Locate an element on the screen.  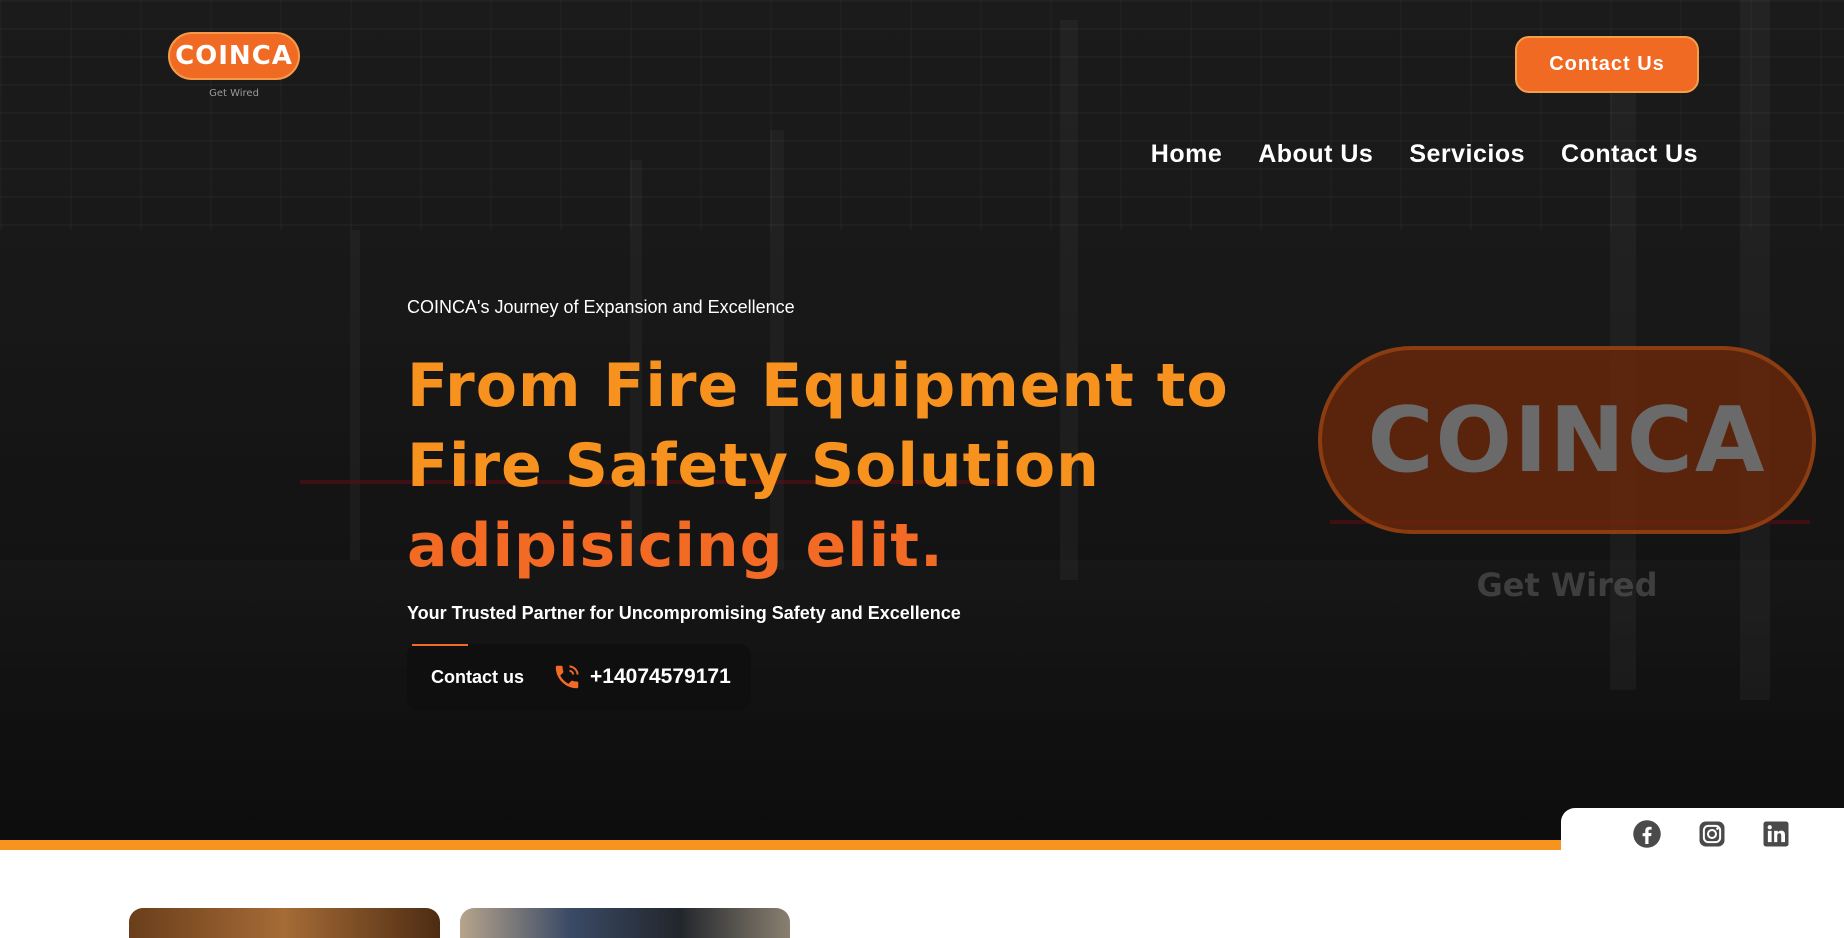
logo: COINCA is located at coordinates (234, 56).